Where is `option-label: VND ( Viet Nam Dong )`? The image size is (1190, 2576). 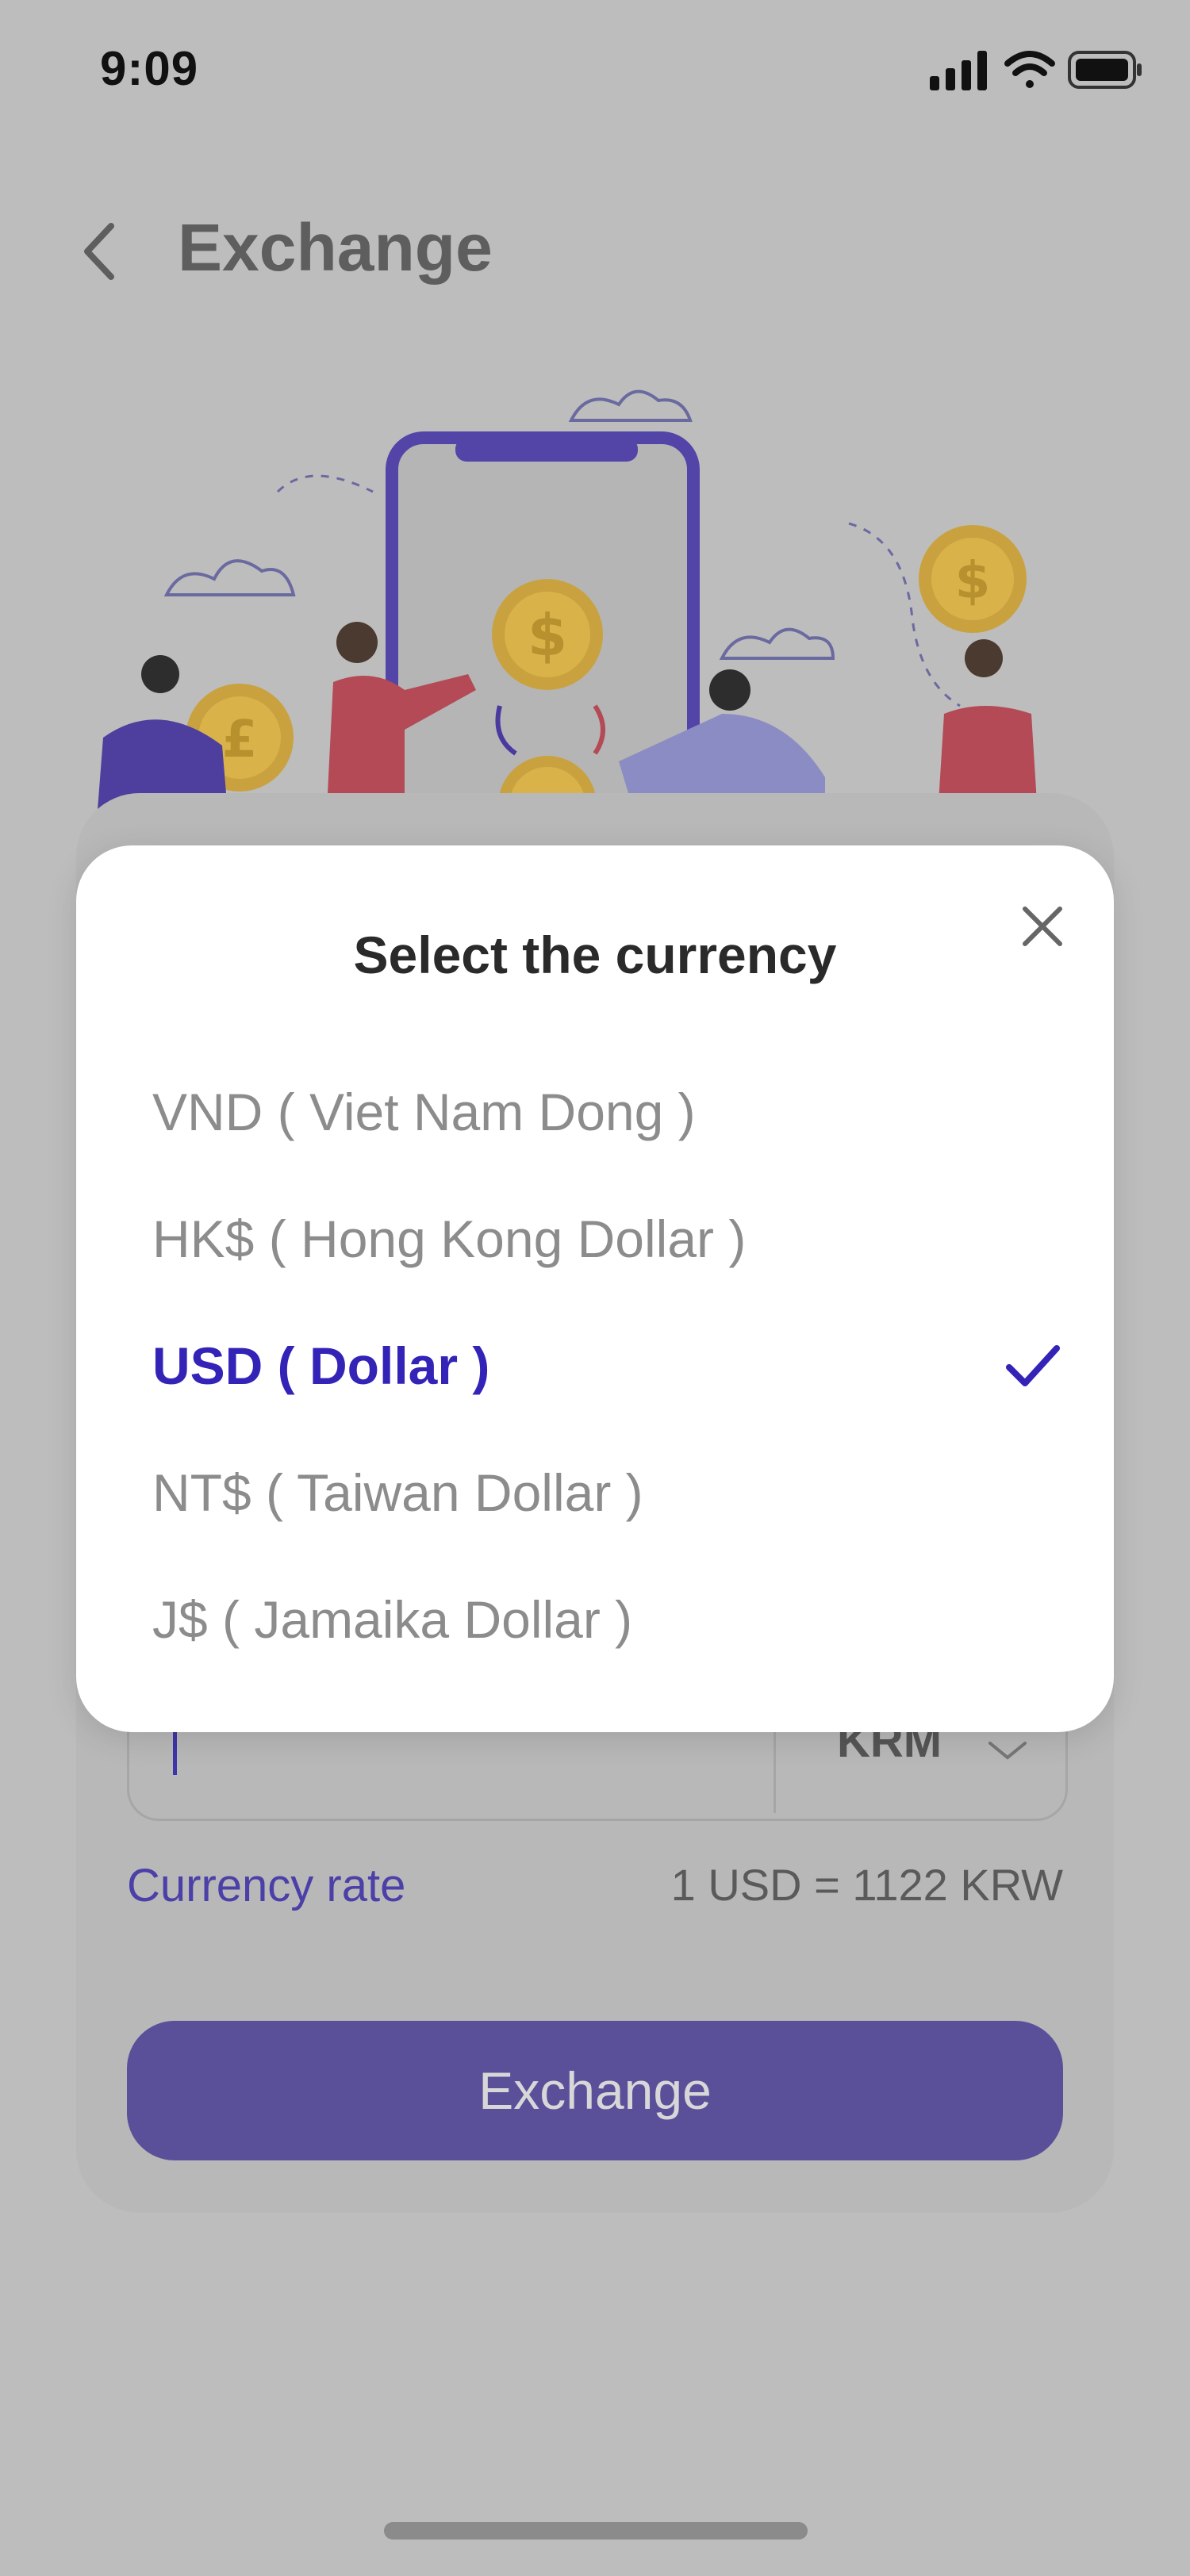
option-label: VND ( Viet Nam Dong ) is located at coordinates (424, 1112).